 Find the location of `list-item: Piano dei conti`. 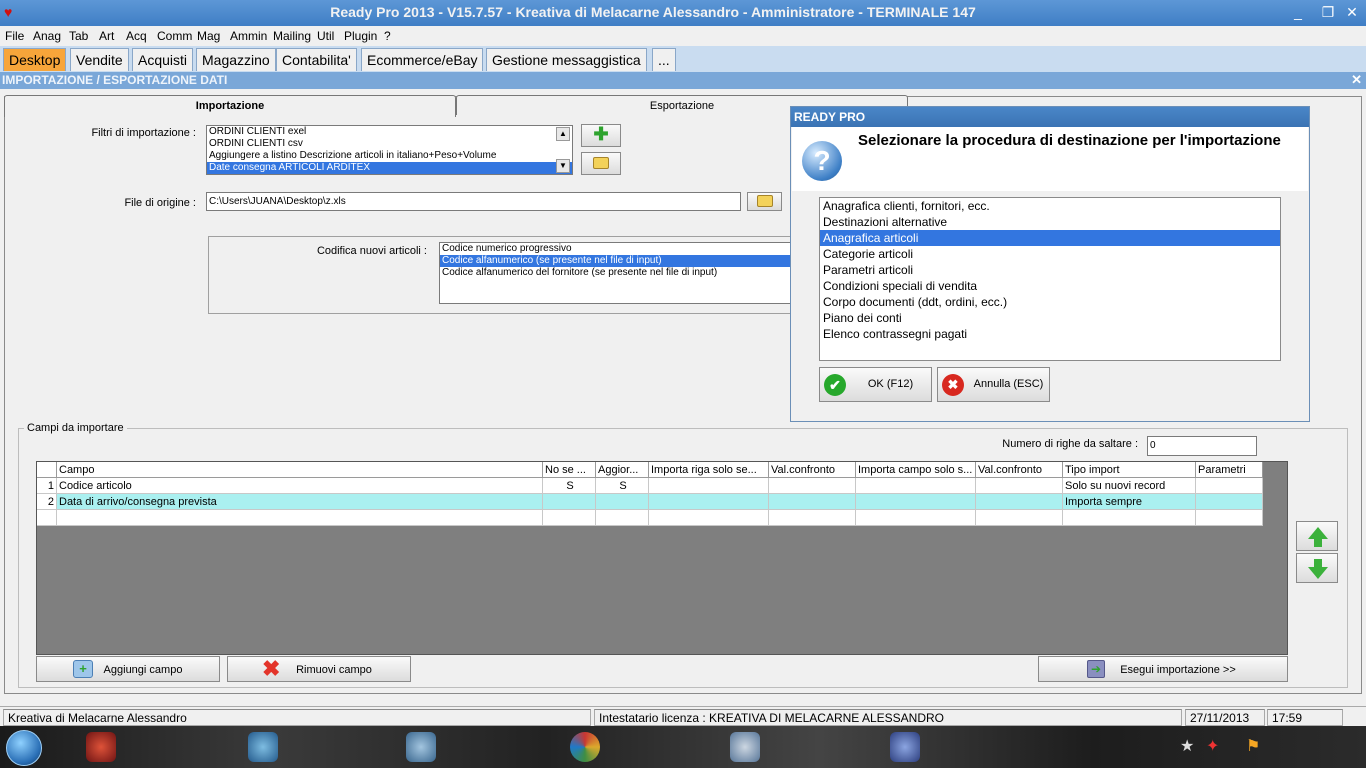

list-item: Piano dei conti is located at coordinates (1050, 318).